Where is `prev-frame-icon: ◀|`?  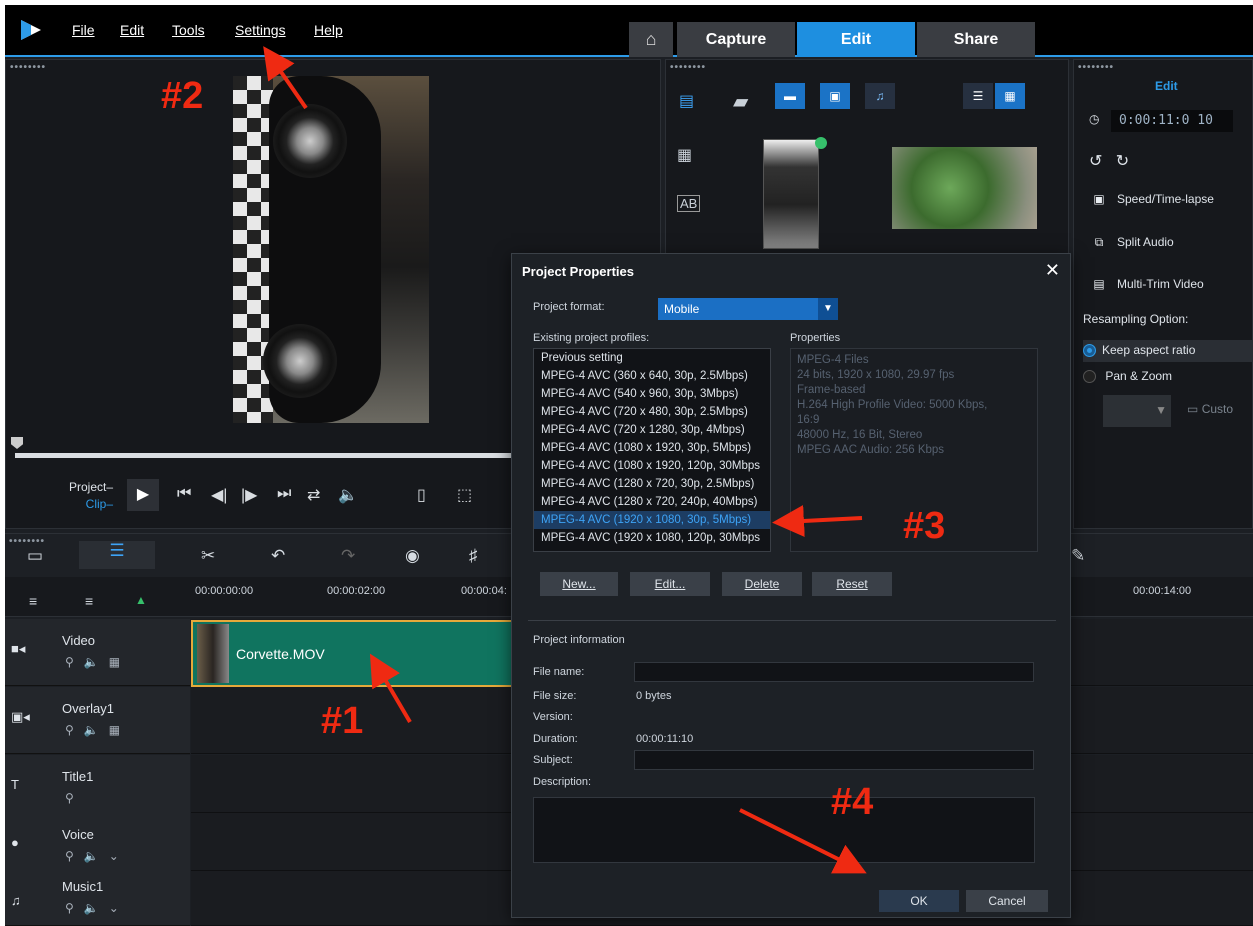
prev-frame-icon: ◀| is located at coordinates (219, 495).